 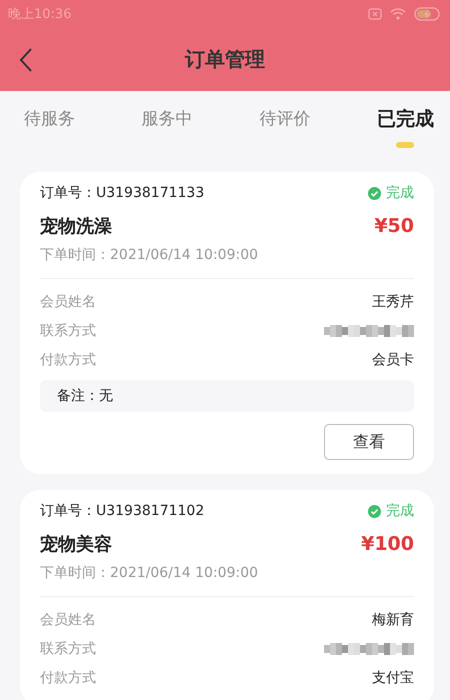 What do you see at coordinates (225, 59) in the screenshot?
I see `page-title: 订单管理` at bounding box center [225, 59].